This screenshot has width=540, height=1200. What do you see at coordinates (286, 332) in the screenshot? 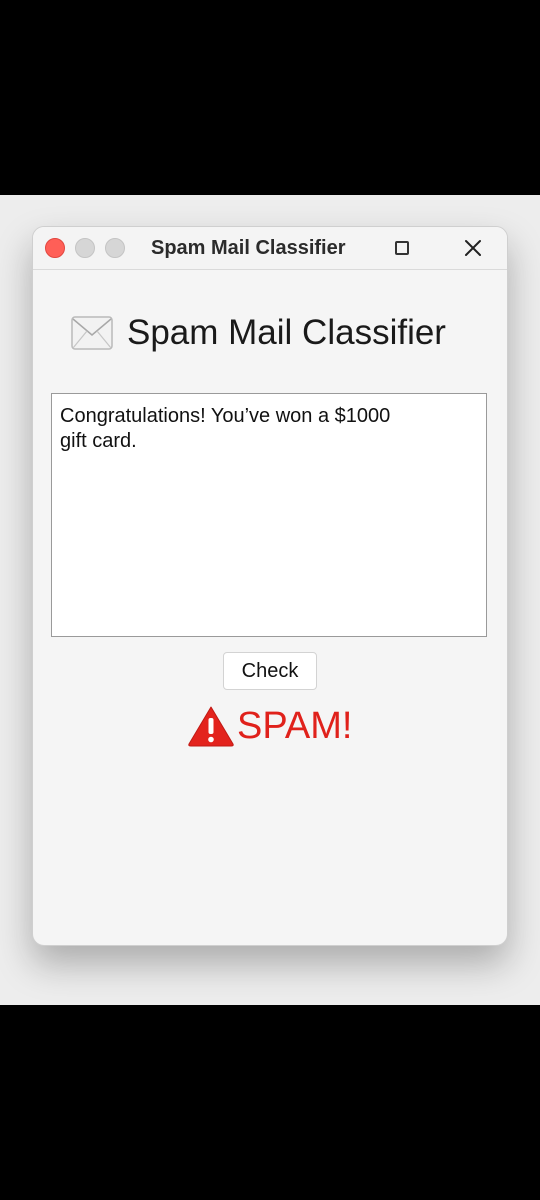
I see `page-title: Spam Mail Classifier` at bounding box center [286, 332].